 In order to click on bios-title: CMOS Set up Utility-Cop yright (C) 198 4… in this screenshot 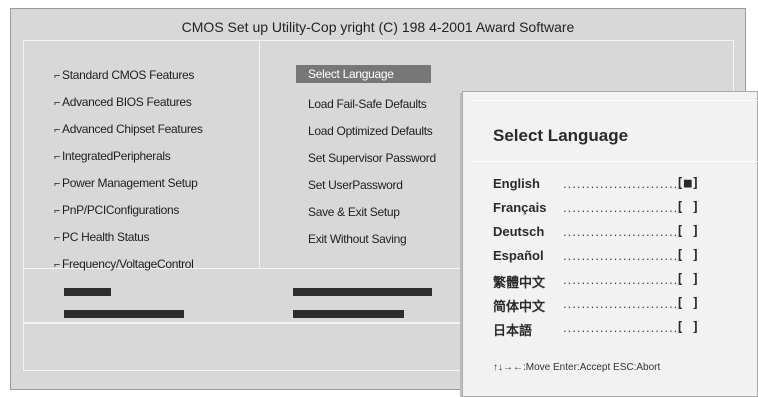, I will do `click(378, 27)`.